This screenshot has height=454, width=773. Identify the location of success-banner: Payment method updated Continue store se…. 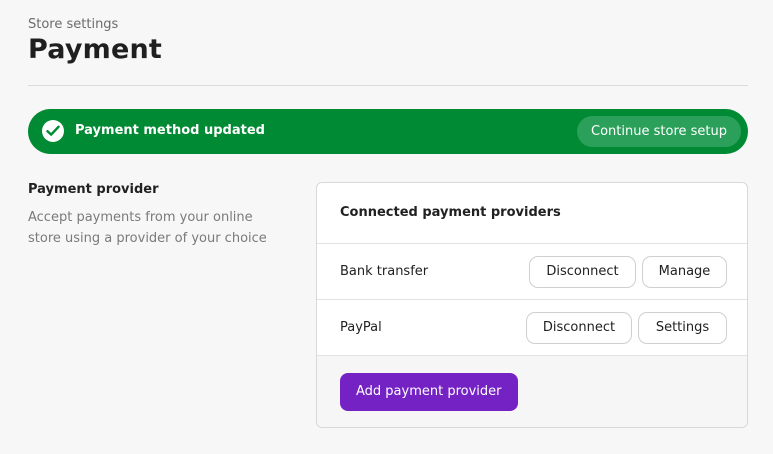
(388, 131).